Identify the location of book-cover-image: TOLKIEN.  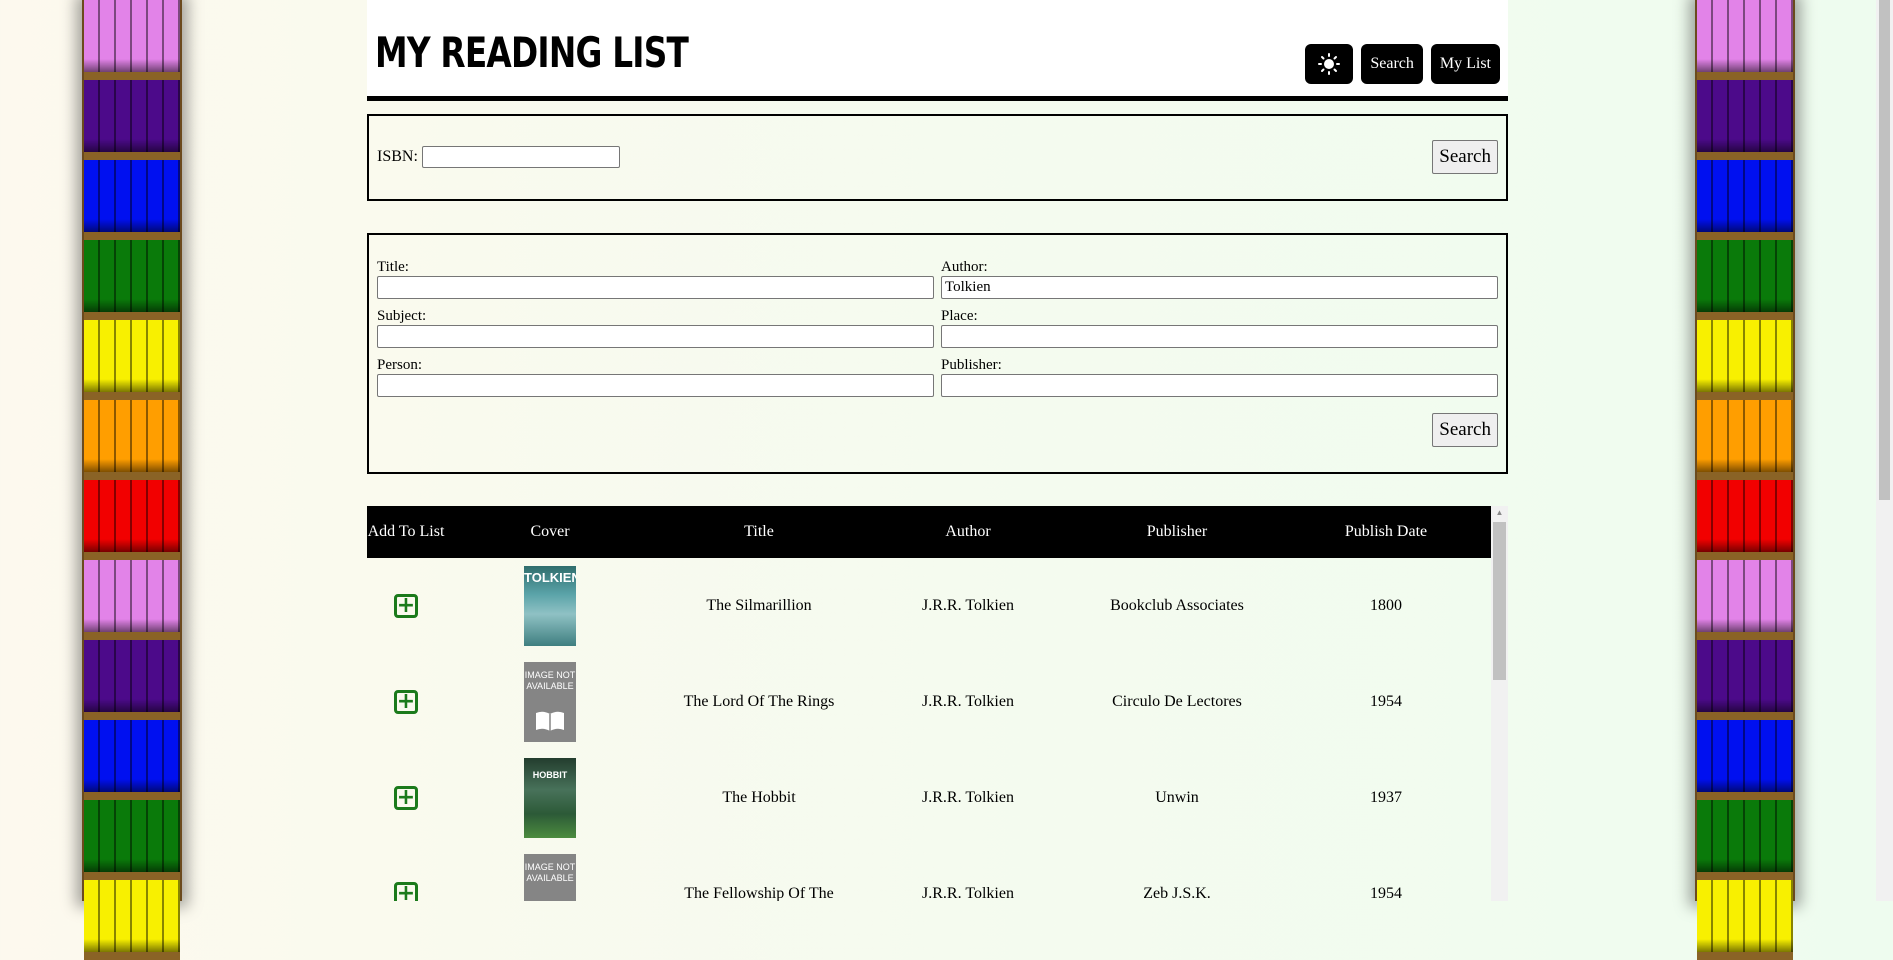
(550, 606).